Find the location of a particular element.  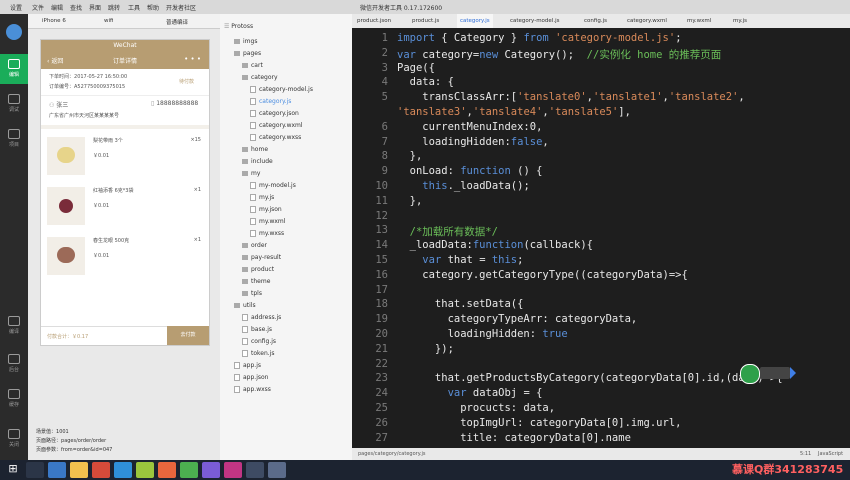

pay-button: 去付款 is located at coordinates (188, 335).